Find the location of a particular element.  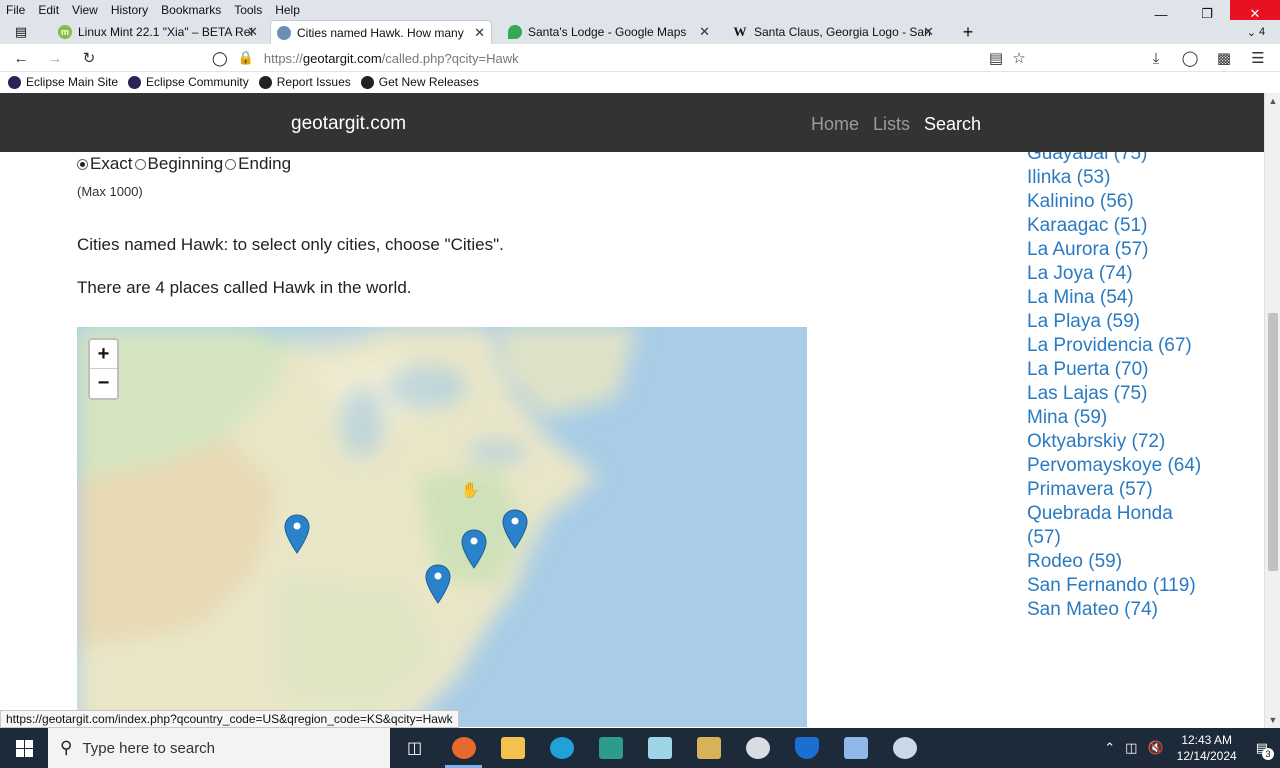

list-item: Rodeo (59) is located at coordinates (1117, 562).